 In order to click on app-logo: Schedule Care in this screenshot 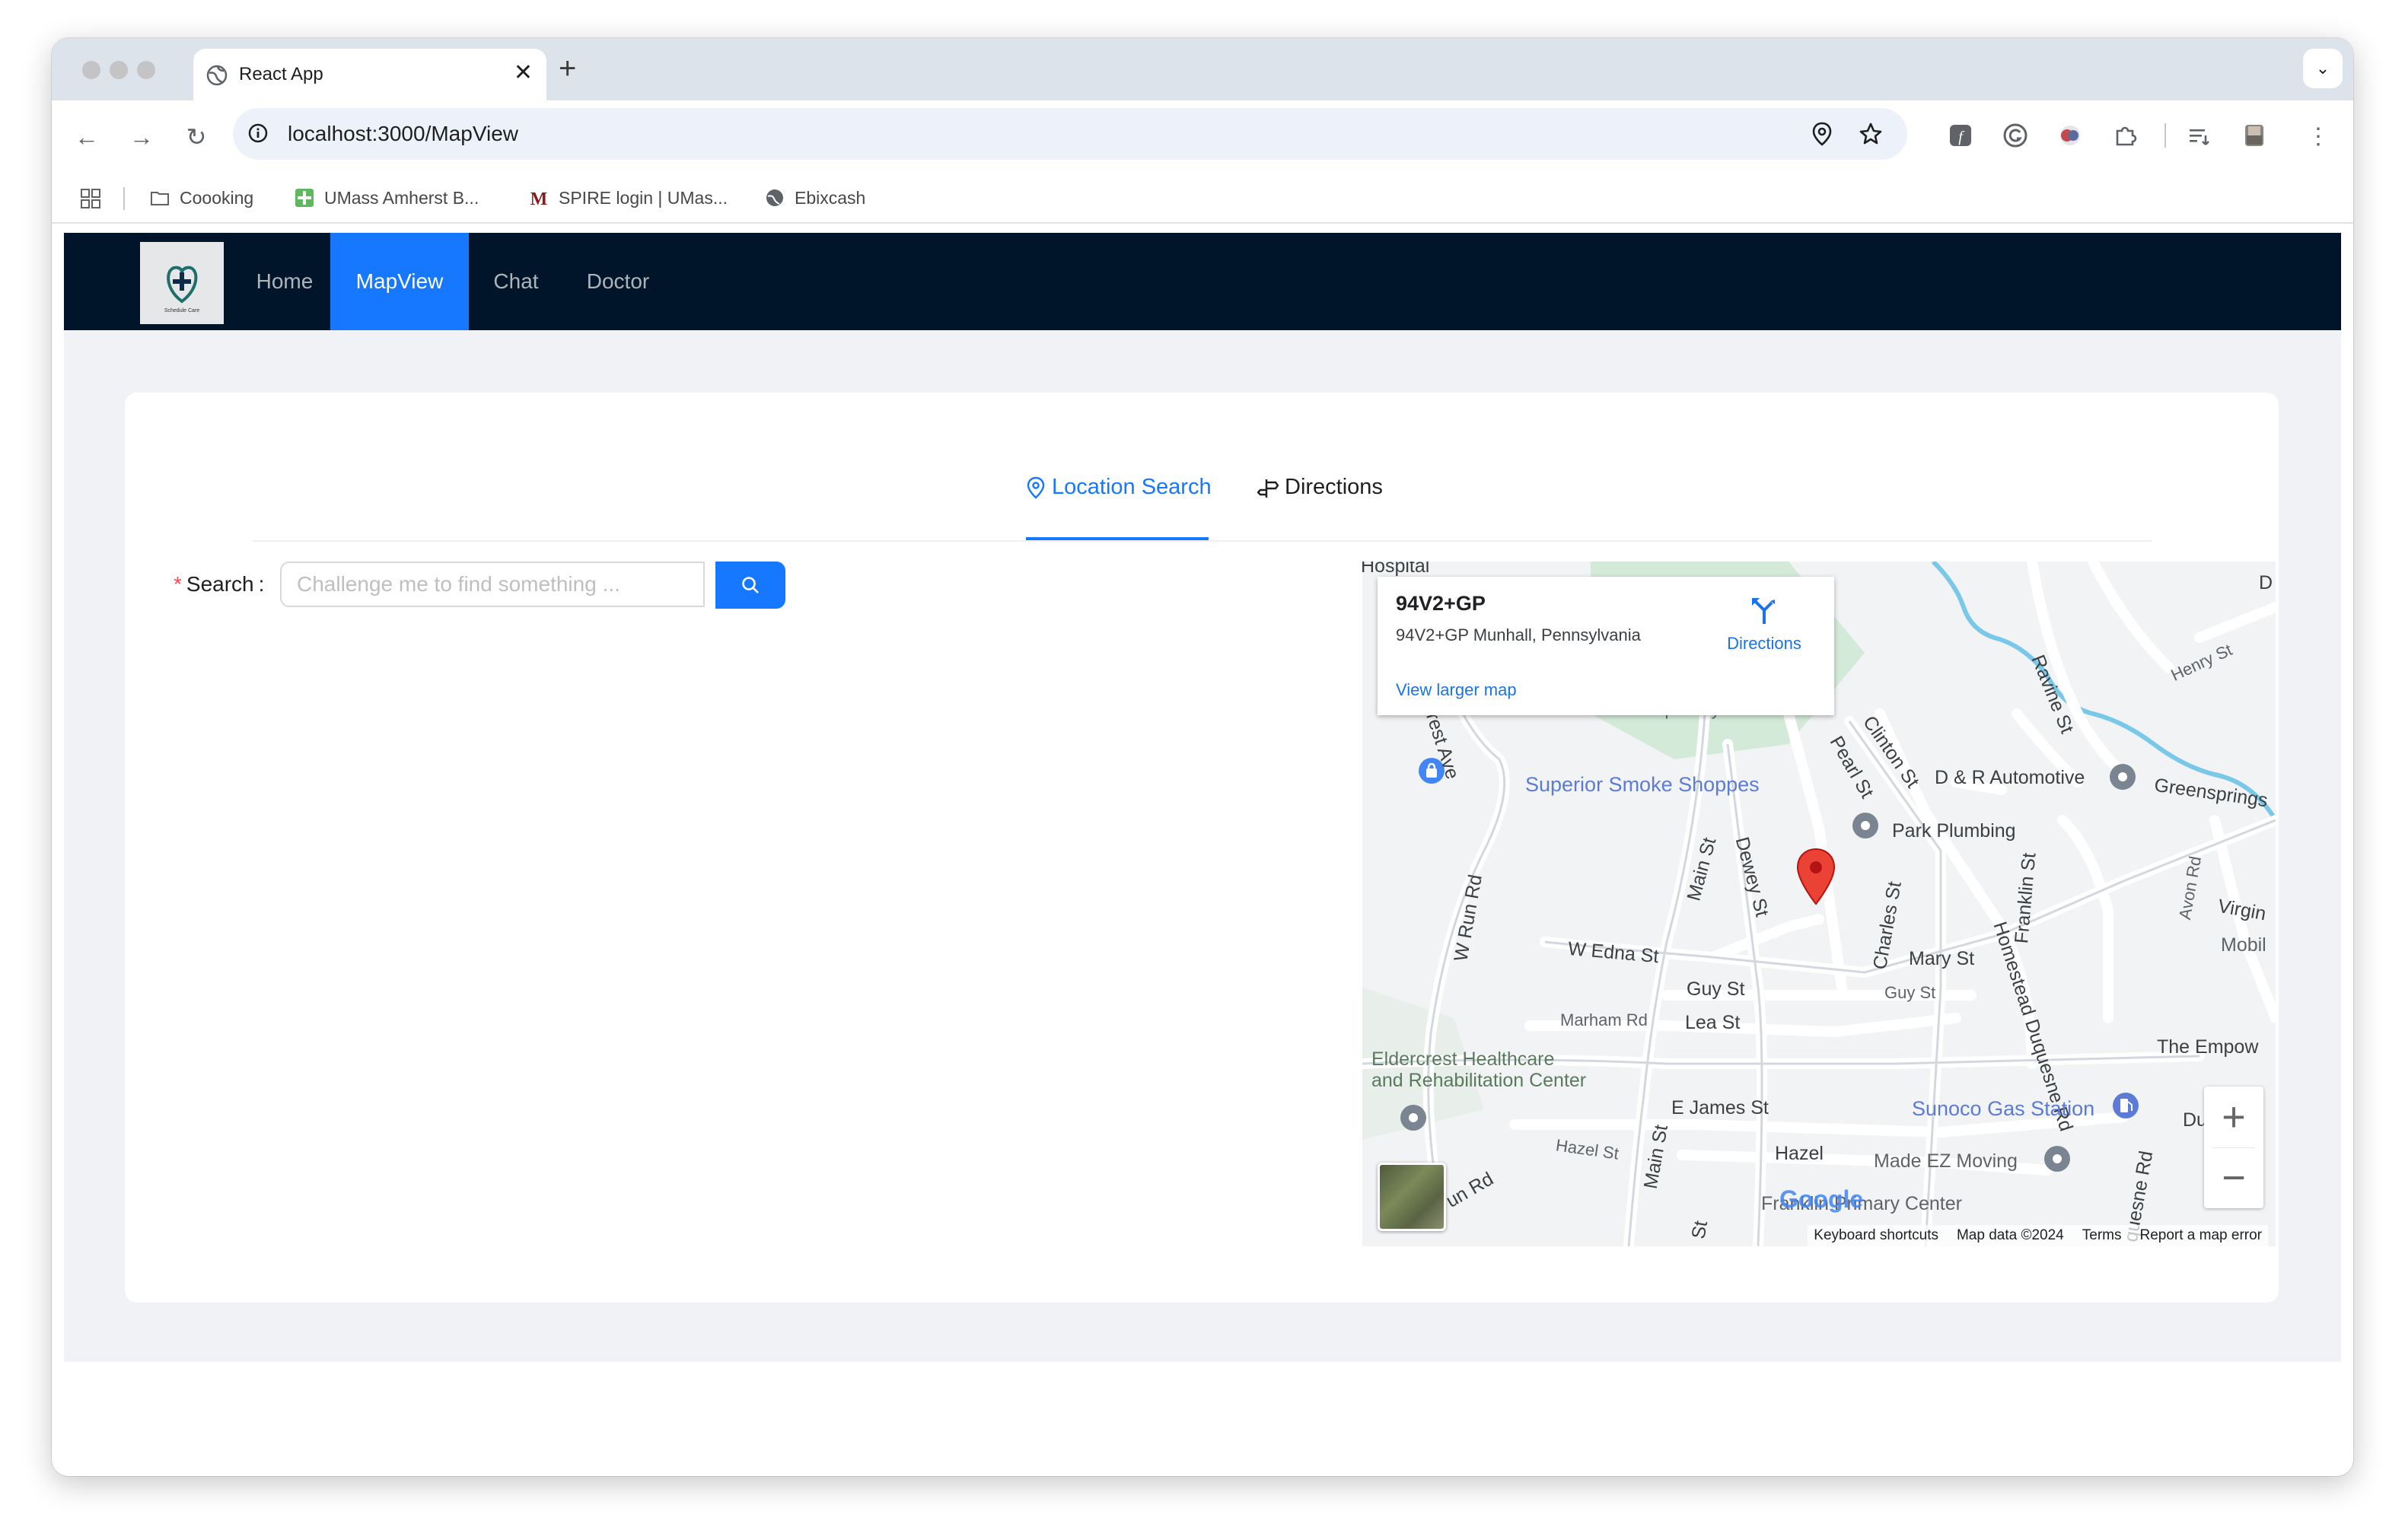, I will do `click(182, 283)`.